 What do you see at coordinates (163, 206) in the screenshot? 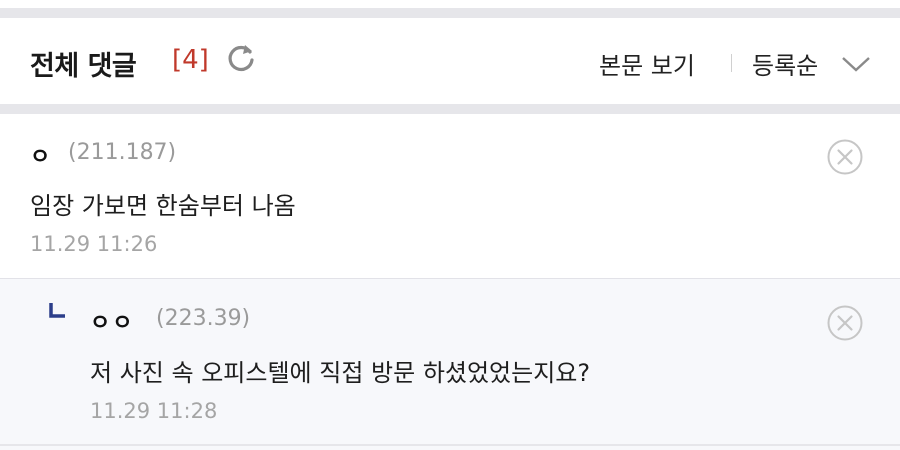
I see `comment-text: 임장 가보면 한숨부터 나옴` at bounding box center [163, 206].